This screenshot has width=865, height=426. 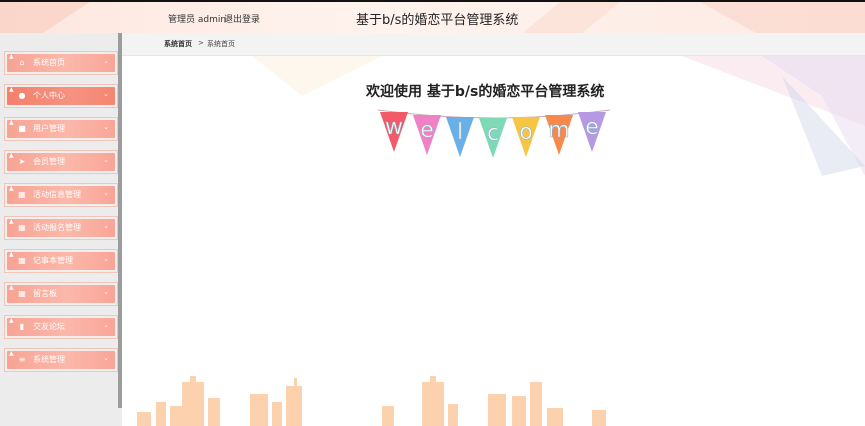 I want to click on sidebar-item-label: 个人中心, so click(x=49, y=95).